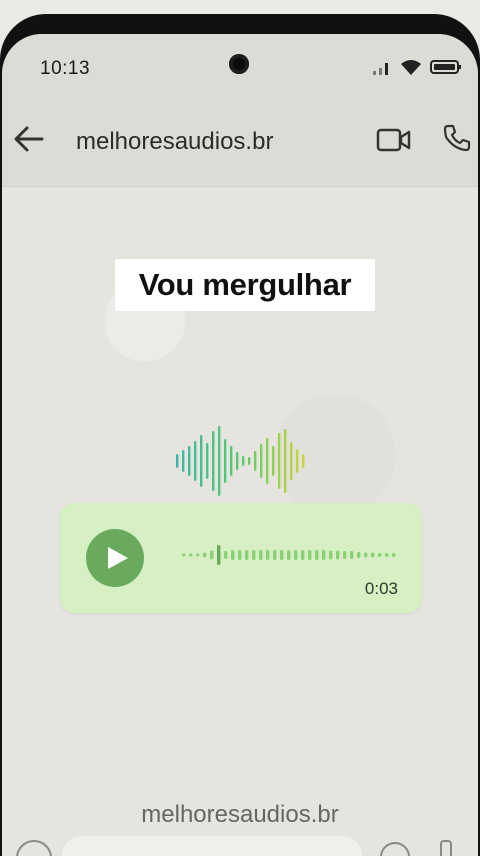 The width and height of the screenshot is (480, 856). I want to click on caption-text: Vou mergulhar, so click(245, 284).